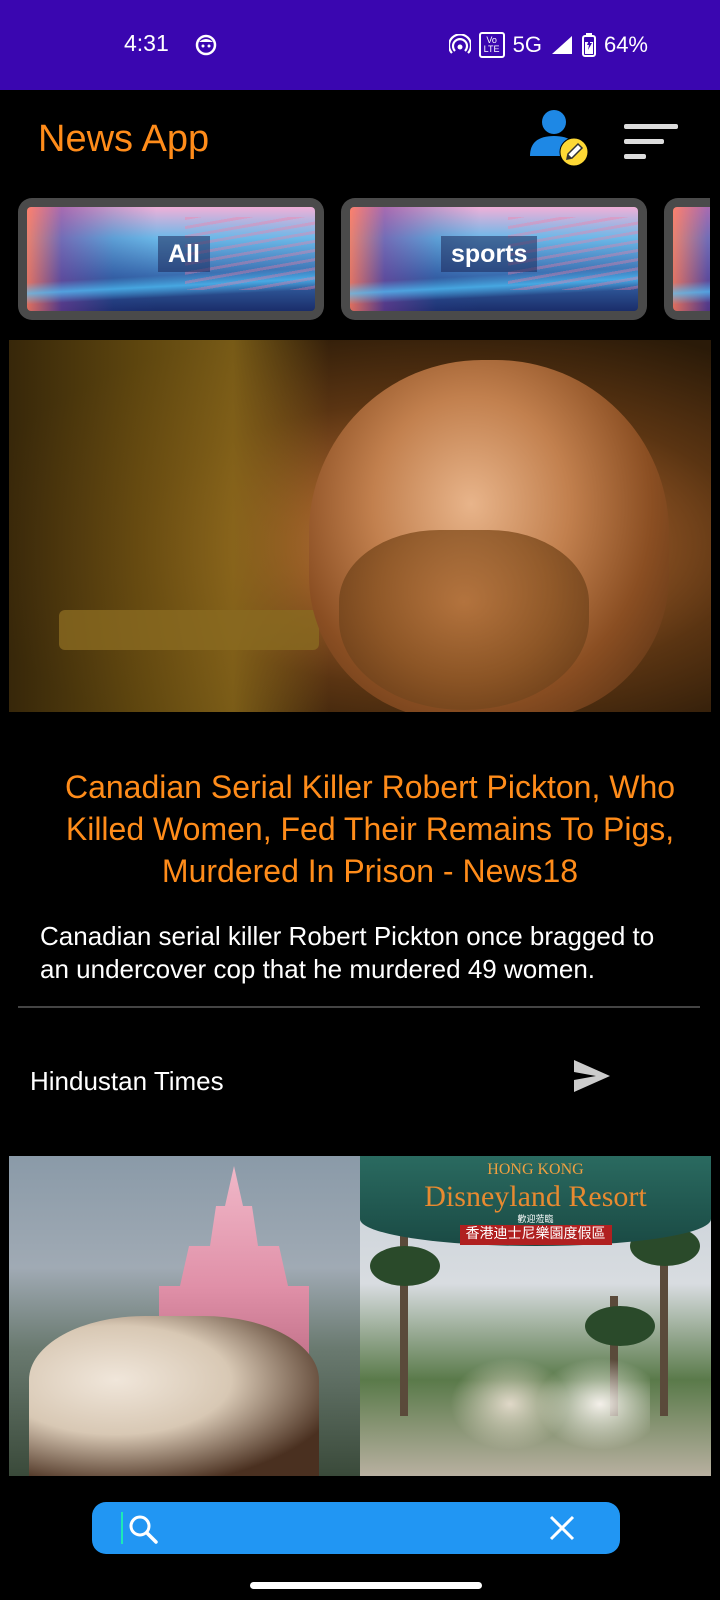 This screenshot has width=720, height=1600. Describe the element at coordinates (146, 43) in the screenshot. I see `status-time: 4:31` at that location.